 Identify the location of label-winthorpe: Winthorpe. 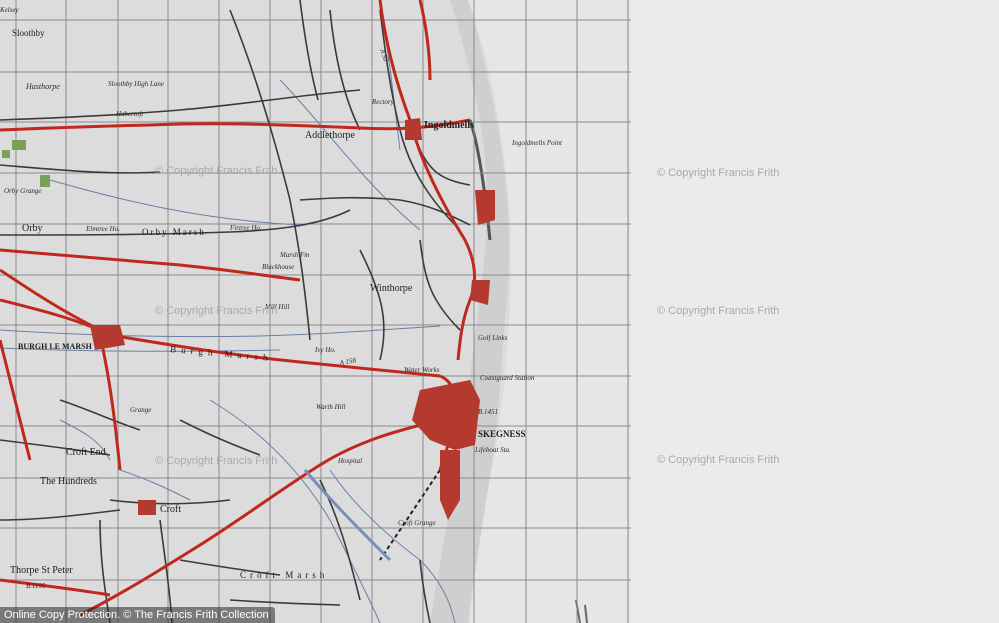
(391, 288).